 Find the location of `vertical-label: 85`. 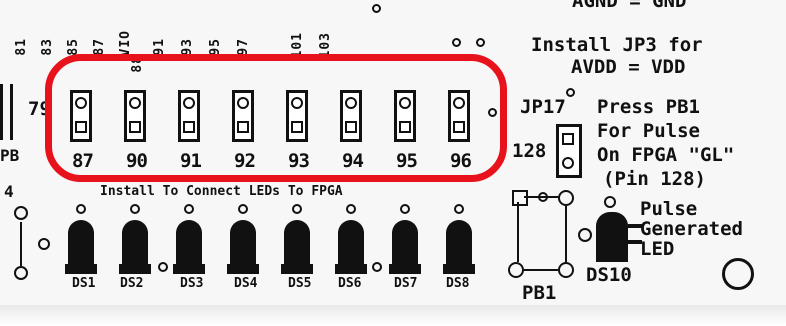

vertical-label: 85 is located at coordinates (73, 47).